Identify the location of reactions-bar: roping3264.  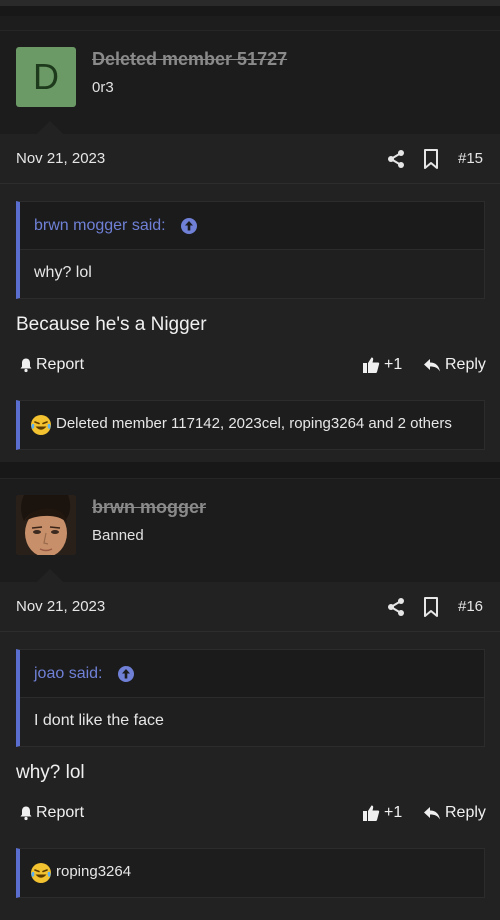
(250, 873).